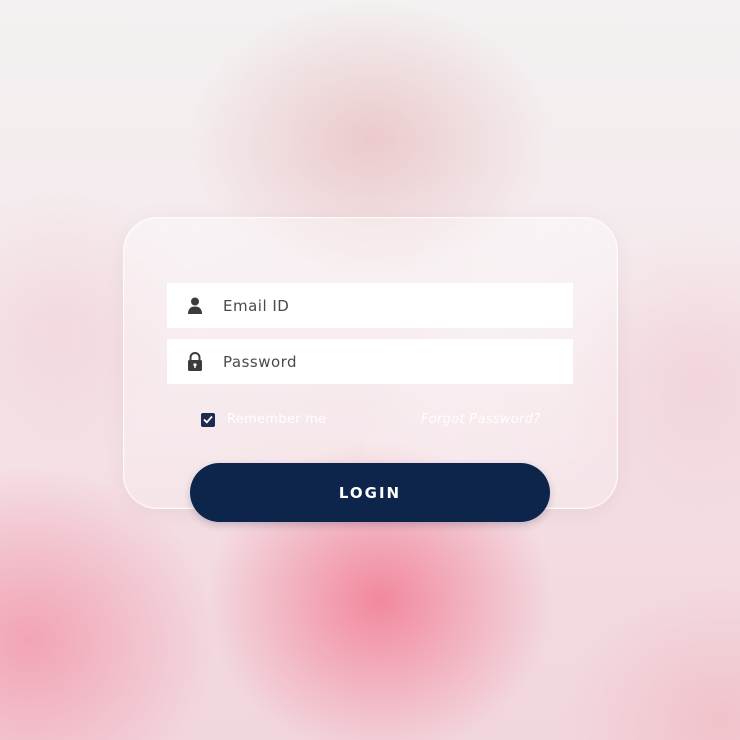  I want to click on lock-icon, so click(195, 361).